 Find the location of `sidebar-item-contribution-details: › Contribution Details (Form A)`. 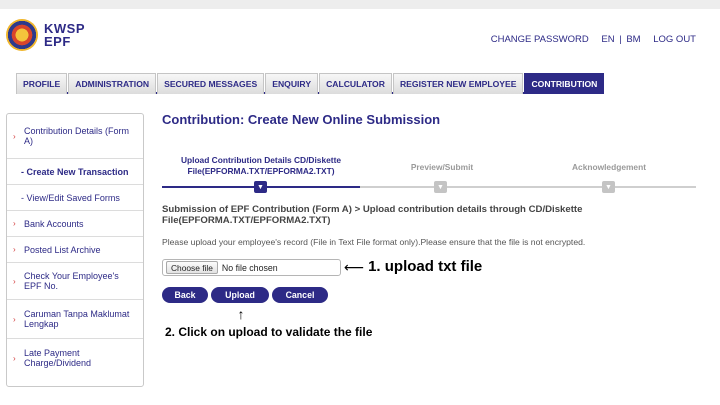

sidebar-item-contribution-details: › Contribution Details (Form A) is located at coordinates (75, 136).